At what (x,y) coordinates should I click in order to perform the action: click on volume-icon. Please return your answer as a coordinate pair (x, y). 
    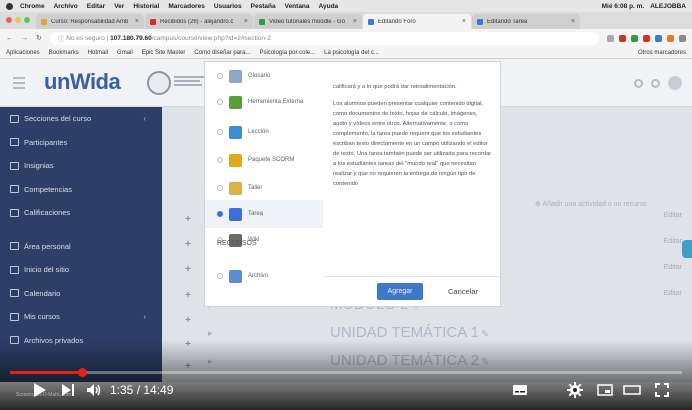
    Looking at the image, I should click on (94, 390).